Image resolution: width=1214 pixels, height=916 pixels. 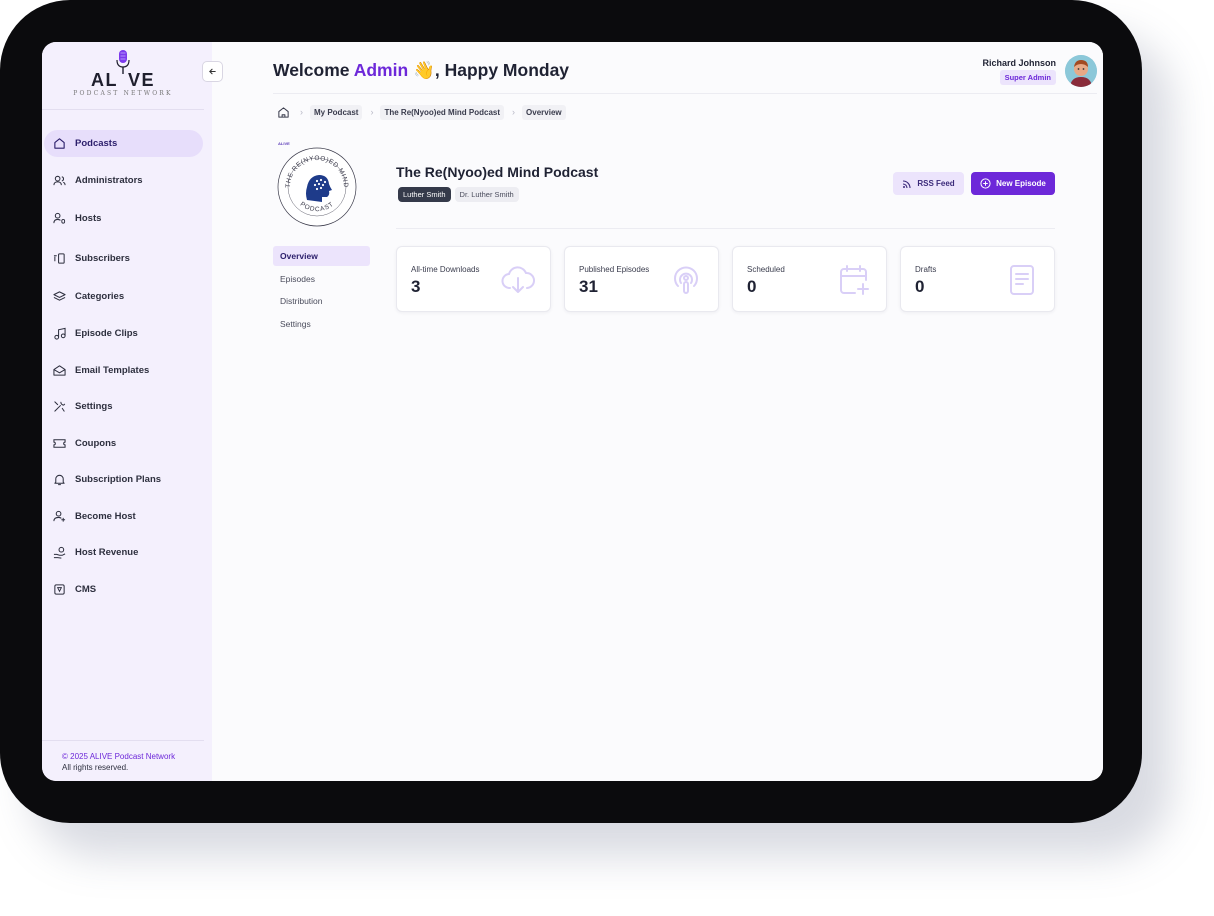 What do you see at coordinates (95, 767) in the screenshot?
I see `rights-text: All rights reserved.` at bounding box center [95, 767].